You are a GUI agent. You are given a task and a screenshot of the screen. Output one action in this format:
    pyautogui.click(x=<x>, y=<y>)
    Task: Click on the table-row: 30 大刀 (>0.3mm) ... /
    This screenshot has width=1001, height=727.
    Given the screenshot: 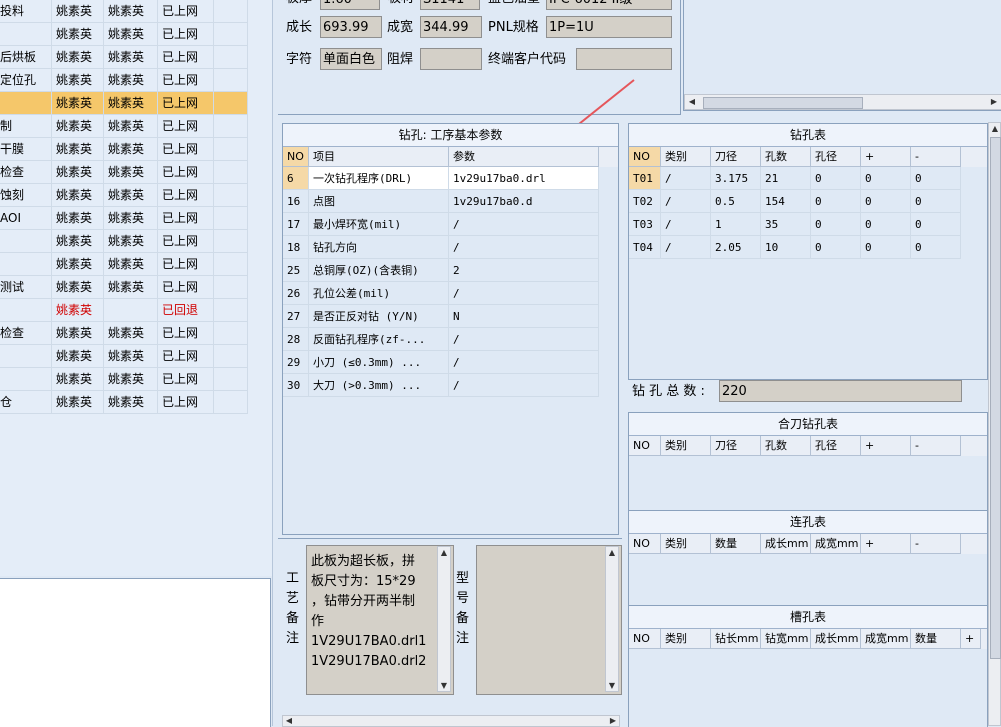 What is the action you would take?
    pyautogui.click(x=441, y=385)
    